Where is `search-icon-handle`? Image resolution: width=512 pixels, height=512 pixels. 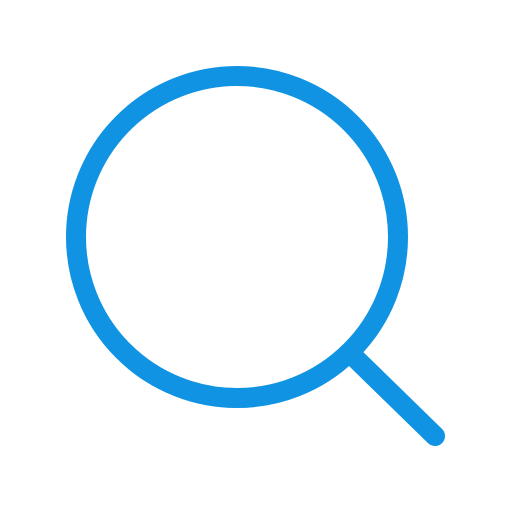 search-icon-handle is located at coordinates (393, 395).